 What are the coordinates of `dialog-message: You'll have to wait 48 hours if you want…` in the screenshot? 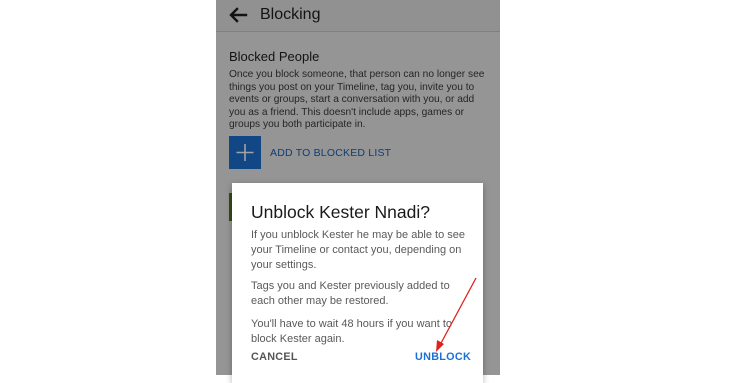 It's located at (352, 331).